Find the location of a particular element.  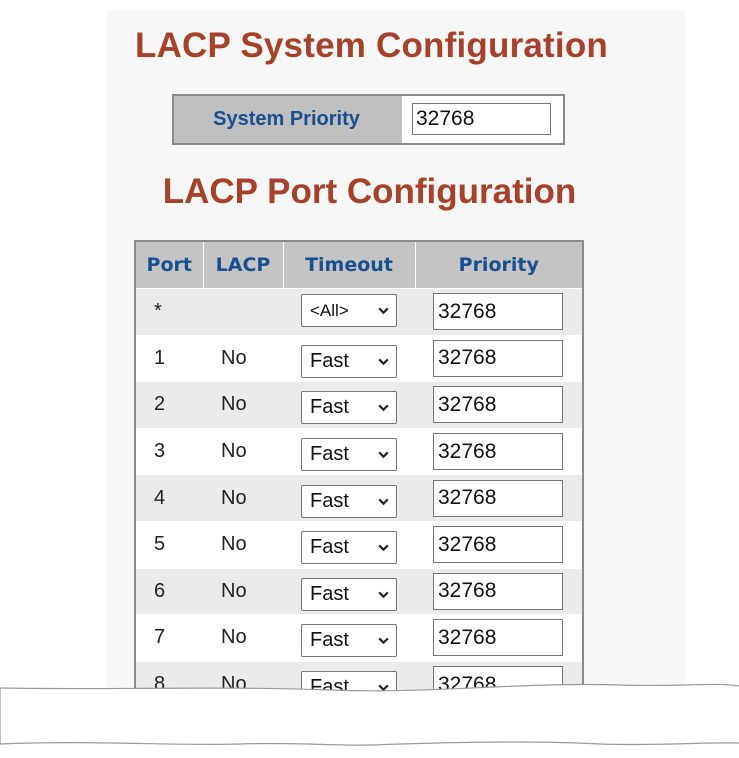

port-cell: 1 is located at coordinates (169, 358).